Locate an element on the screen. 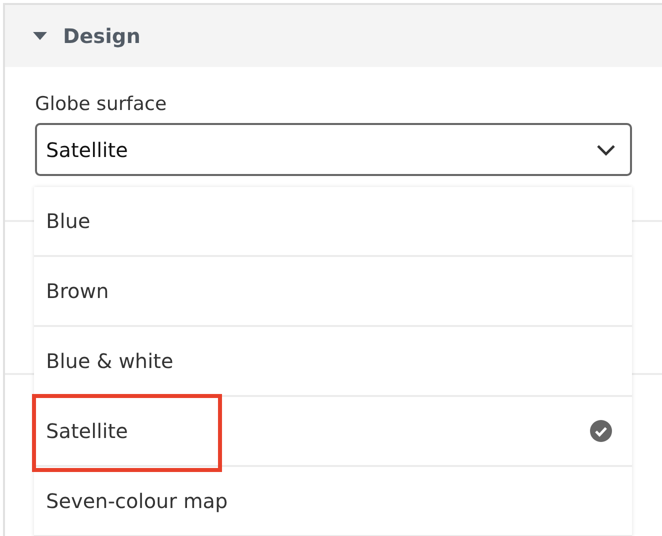 This screenshot has height=536, width=662. field-label: Globe surface is located at coordinates (101, 104).